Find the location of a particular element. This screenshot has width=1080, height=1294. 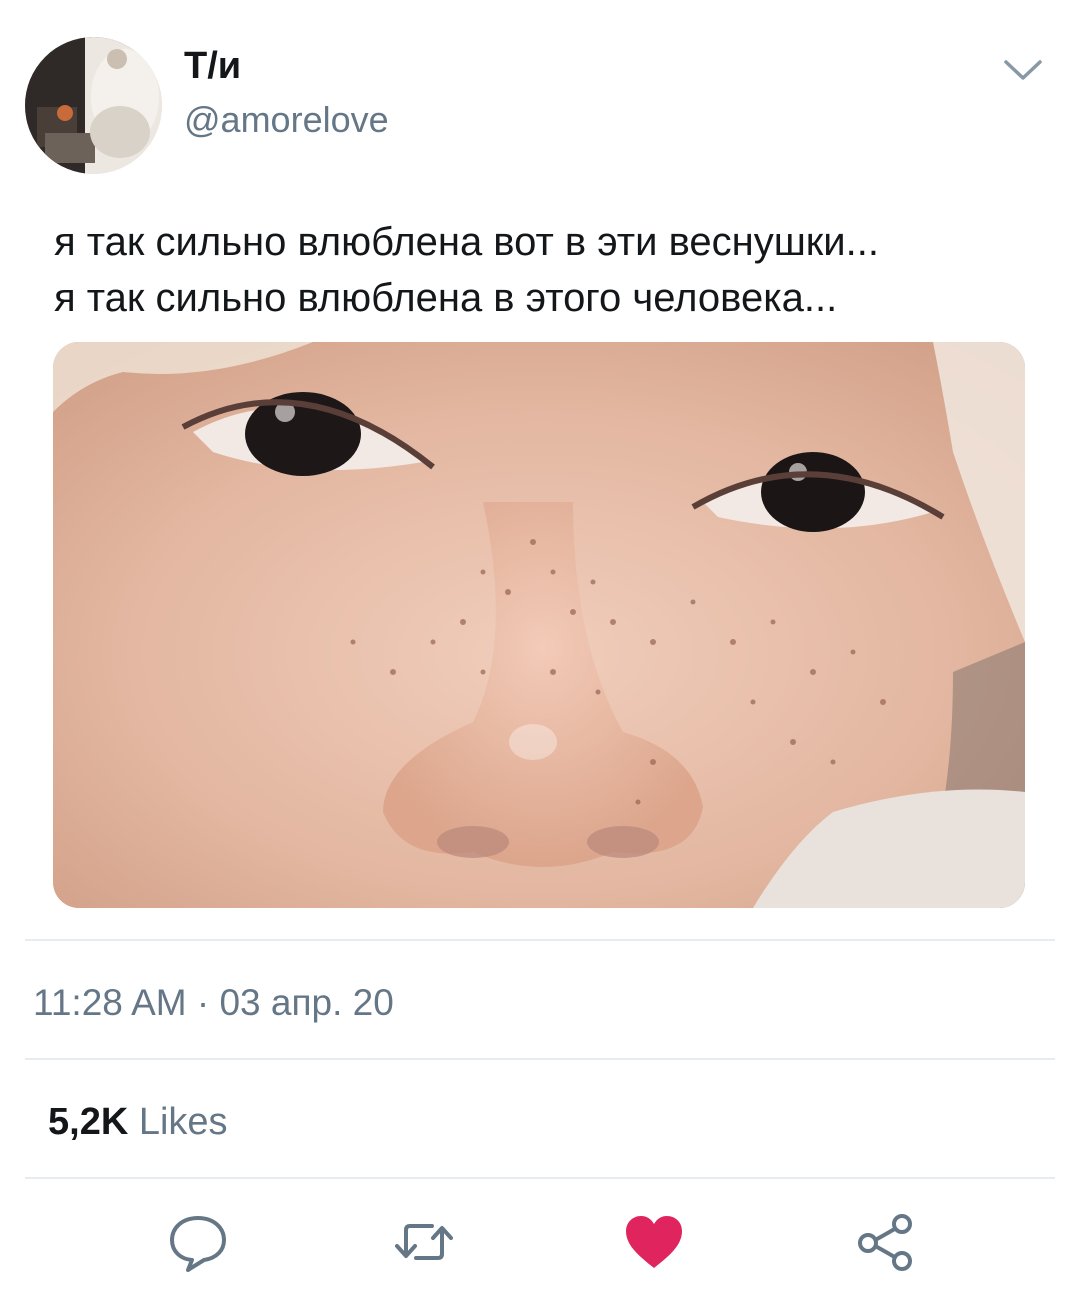

heart-icon is located at coordinates (654, 1242).